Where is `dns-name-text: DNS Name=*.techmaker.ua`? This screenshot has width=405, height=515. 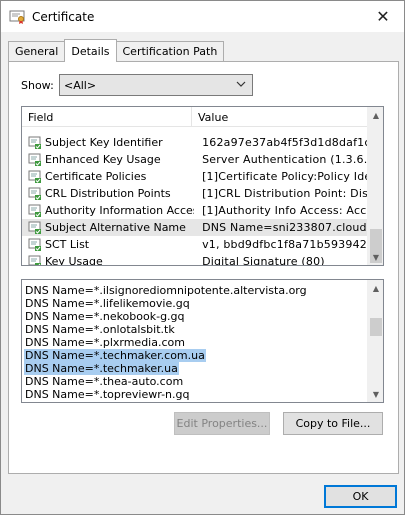 dns-name-text: DNS Name=*.techmaker.ua is located at coordinates (101, 368).